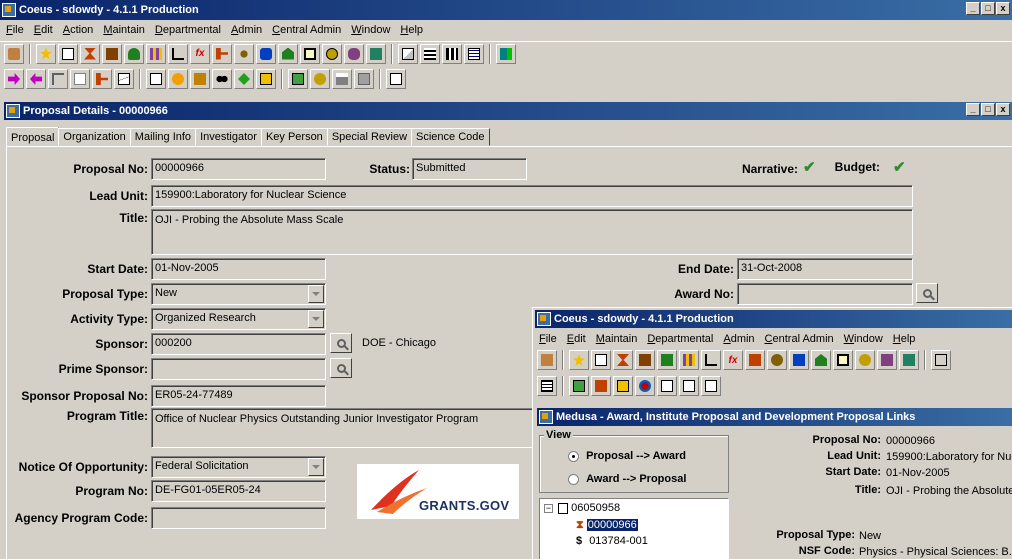 The width and height of the screenshot is (1012, 559). Describe the element at coordinates (799, 360) in the screenshot. I see `puzzle-icon` at that location.